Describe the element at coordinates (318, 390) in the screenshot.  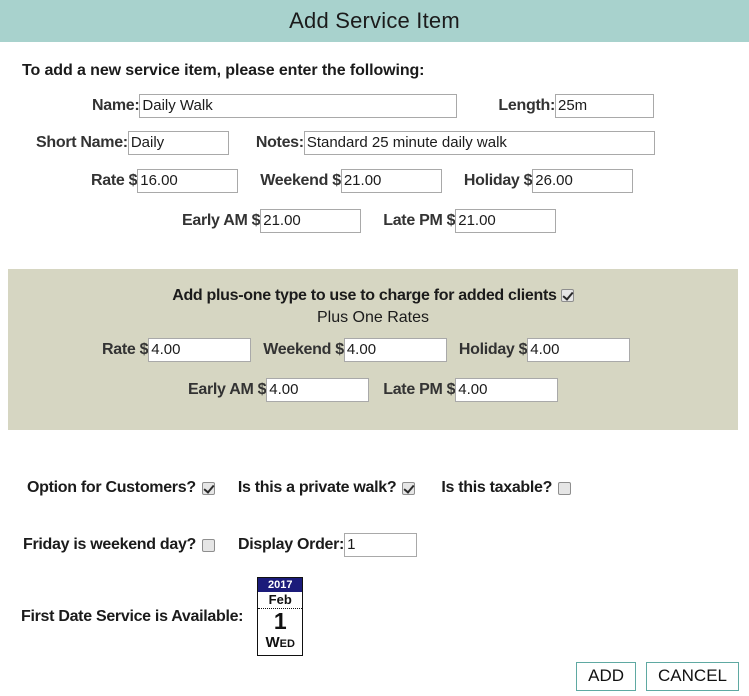
I see `plus-one-early-am-input: 4.00` at that location.